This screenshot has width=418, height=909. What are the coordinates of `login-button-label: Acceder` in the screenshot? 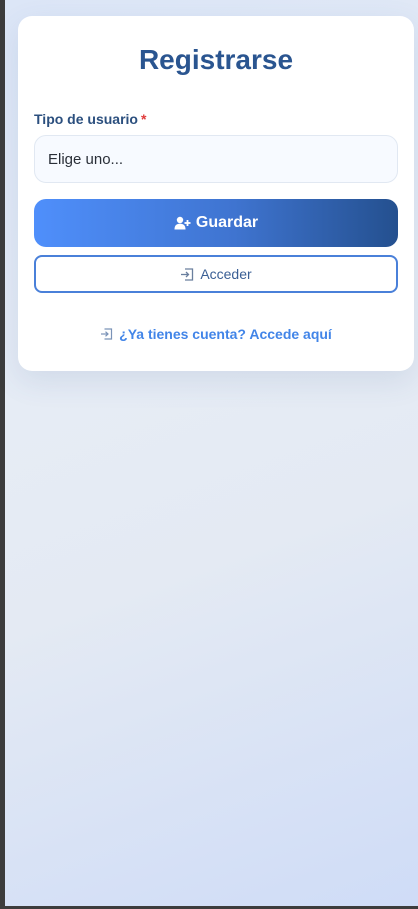 It's located at (226, 274).